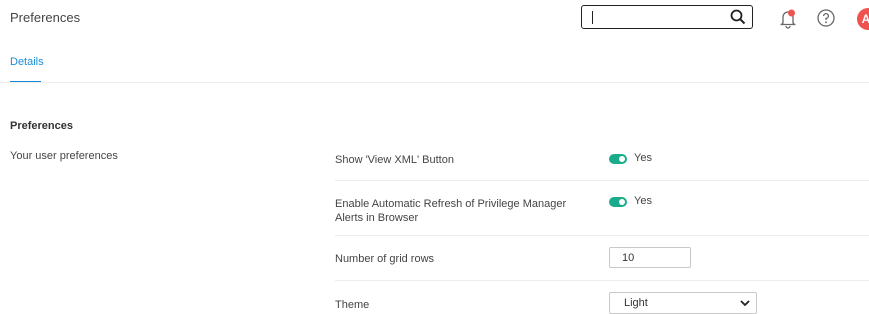 The width and height of the screenshot is (869, 314). Describe the element at coordinates (385, 259) in the screenshot. I see `setting-label-grid-rows: Number of grid rows` at that location.